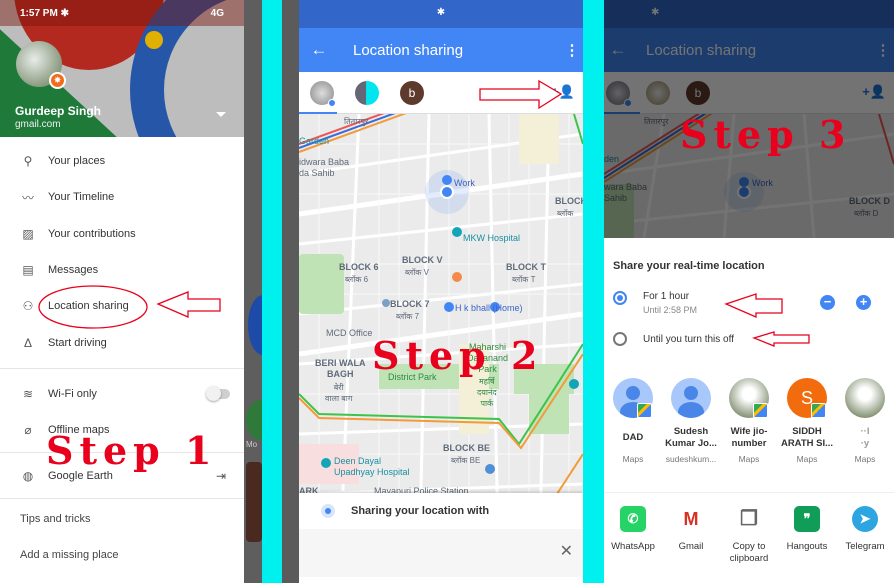 Image resolution: width=894 pixels, height=583 pixels. What do you see at coordinates (766, 134) in the screenshot?
I see `step-3-label: Step 3` at bounding box center [766, 134].